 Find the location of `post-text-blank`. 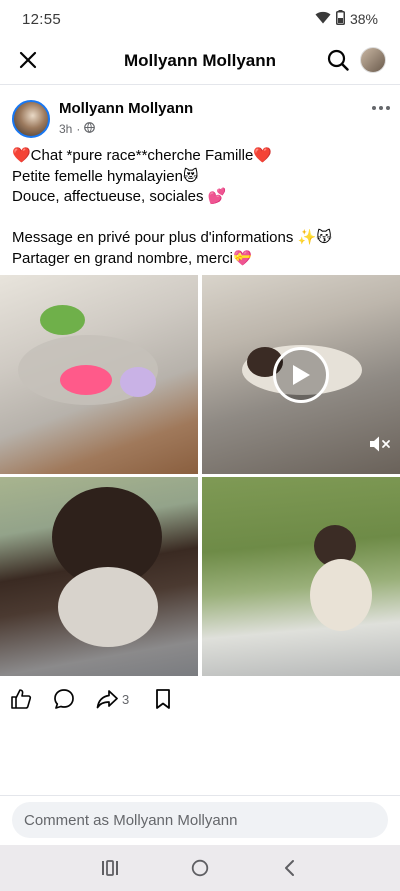

post-text-blank is located at coordinates (201, 218).